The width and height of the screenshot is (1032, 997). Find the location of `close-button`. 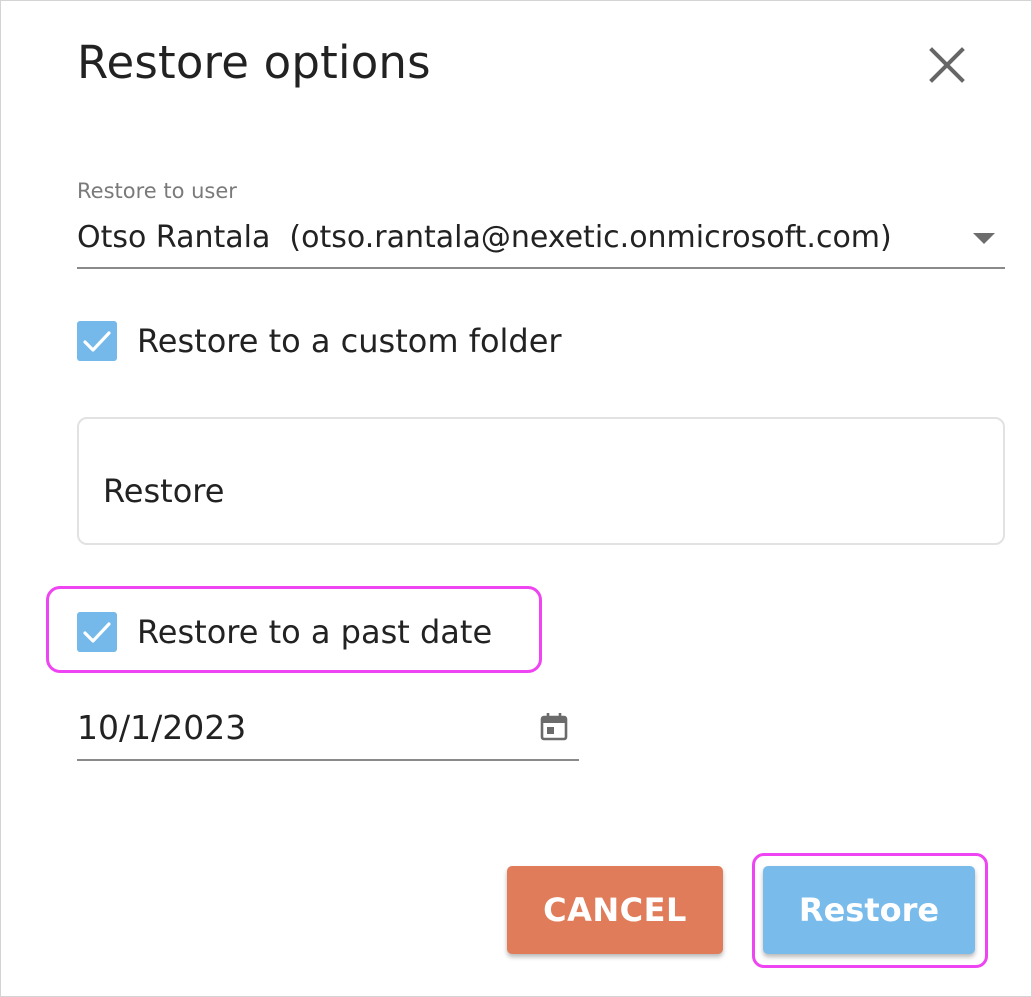

close-button is located at coordinates (947, 65).